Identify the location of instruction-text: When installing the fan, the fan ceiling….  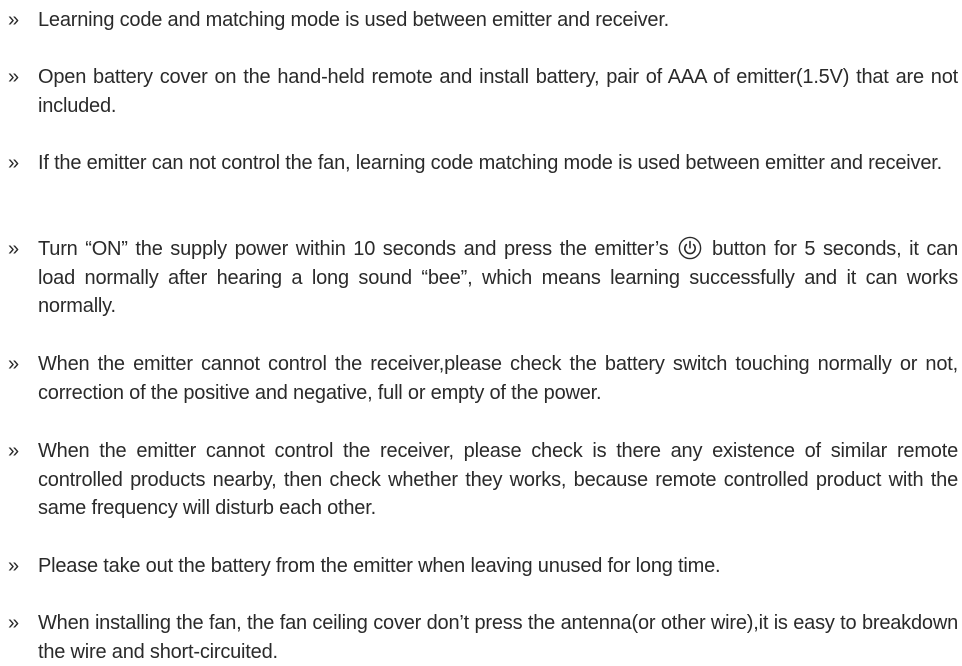
(498, 637).